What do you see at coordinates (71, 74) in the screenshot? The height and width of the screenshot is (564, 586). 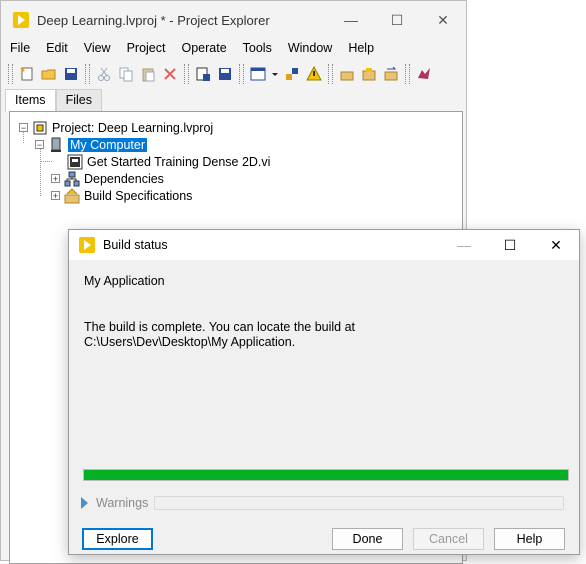 I see `save-all-icon` at bounding box center [71, 74].